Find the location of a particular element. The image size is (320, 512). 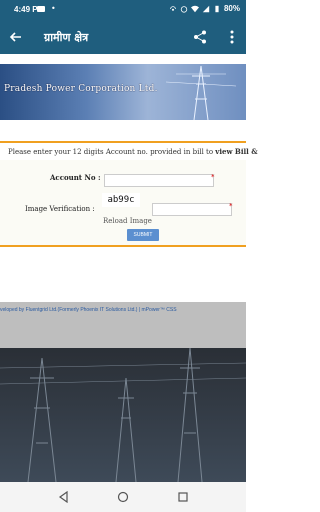

battery-icon is located at coordinates (217, 8).